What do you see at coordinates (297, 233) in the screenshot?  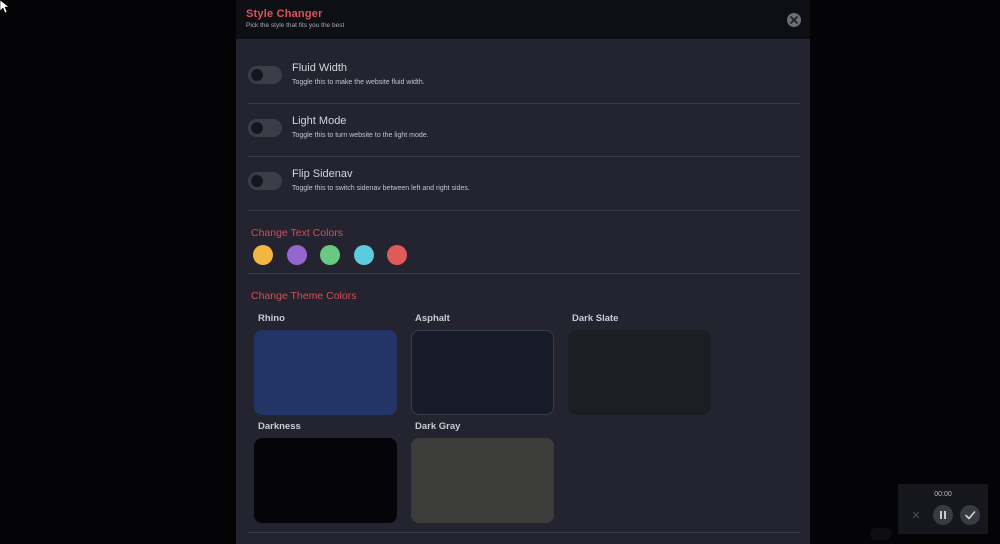 I see `text-colors-title: Change Text Colors` at bounding box center [297, 233].